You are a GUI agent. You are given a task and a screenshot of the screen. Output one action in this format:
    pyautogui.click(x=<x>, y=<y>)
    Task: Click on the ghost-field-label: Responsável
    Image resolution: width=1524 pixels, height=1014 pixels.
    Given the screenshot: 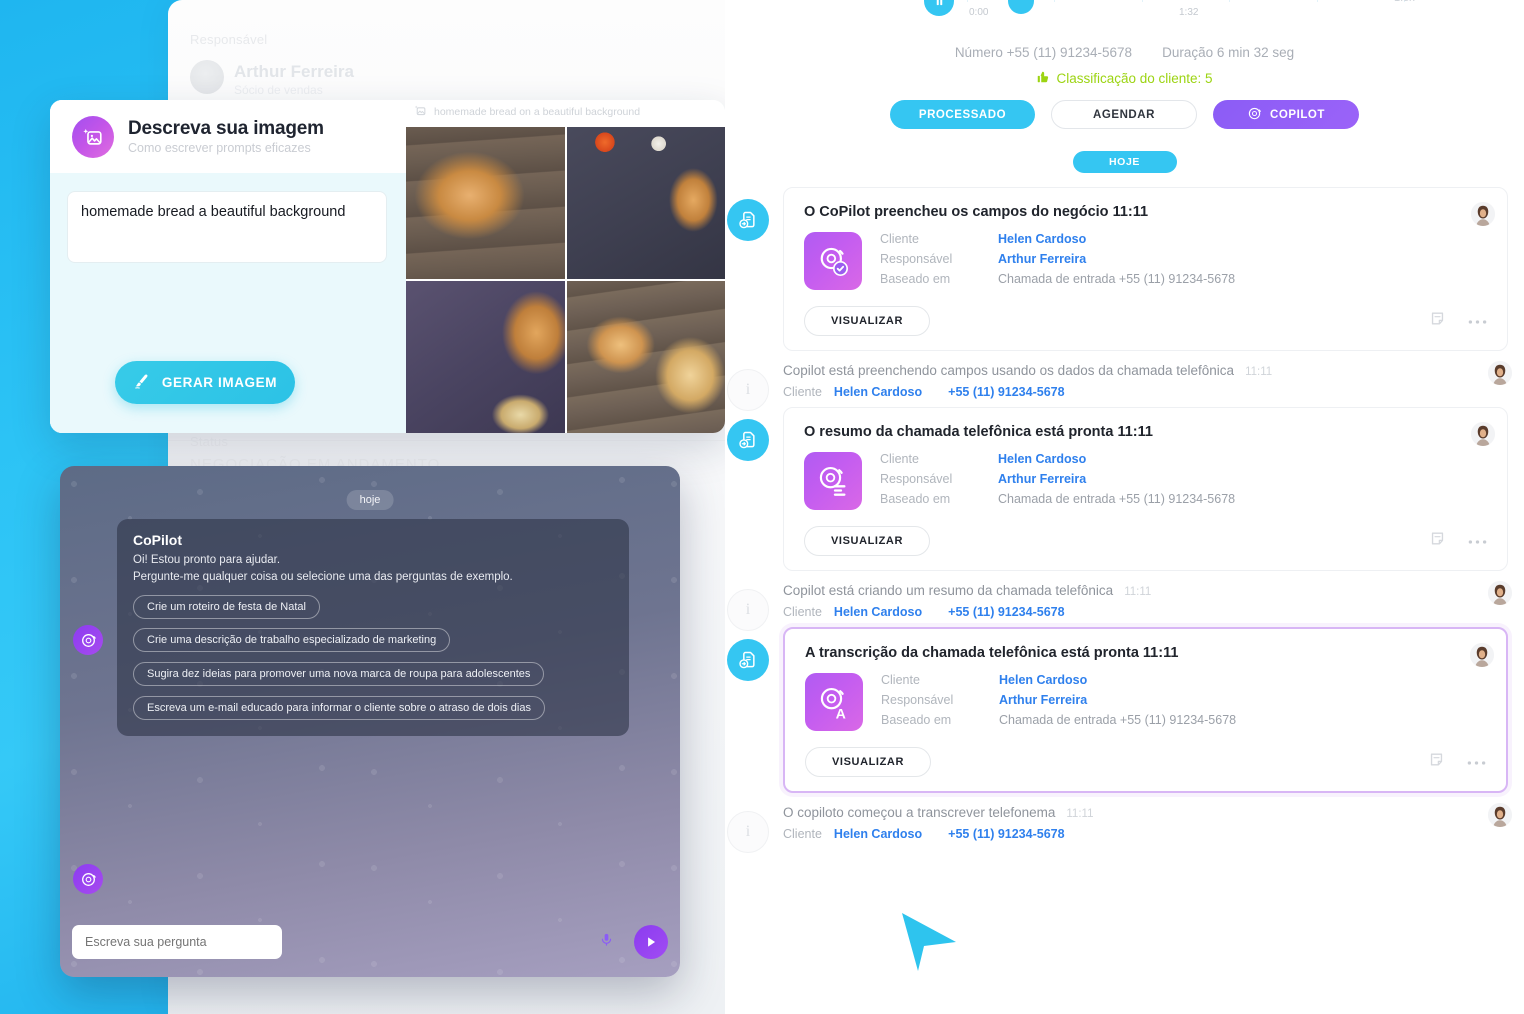 What is the action you would take?
    pyautogui.click(x=229, y=39)
    